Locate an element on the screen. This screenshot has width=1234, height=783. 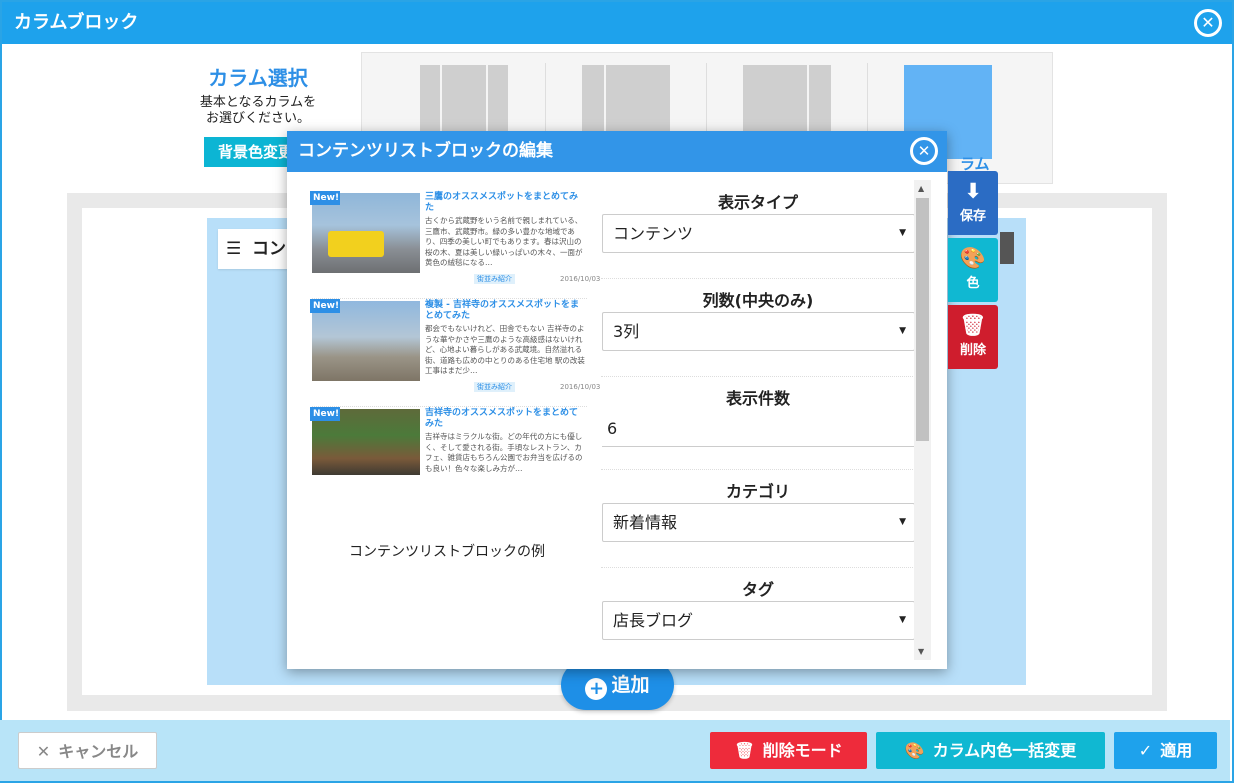
select-value: 新着情報 is located at coordinates (645, 522).